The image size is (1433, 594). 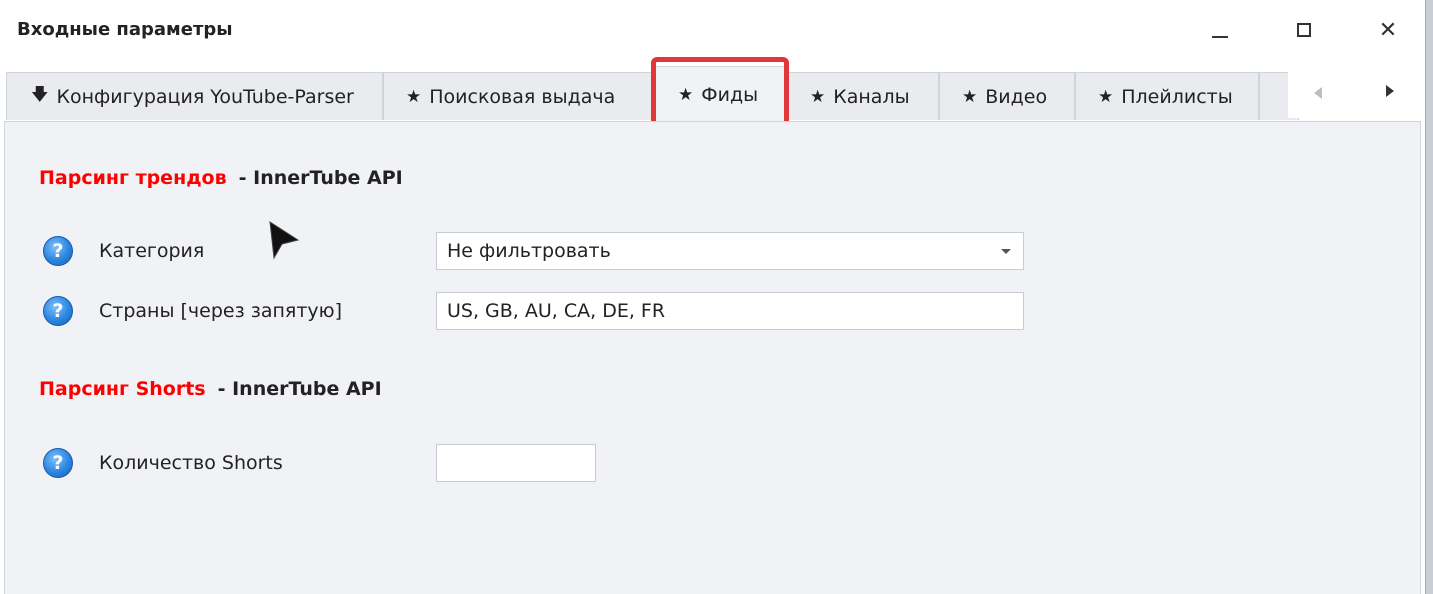 I want to click on tab-label: Фиды, so click(x=730, y=94).